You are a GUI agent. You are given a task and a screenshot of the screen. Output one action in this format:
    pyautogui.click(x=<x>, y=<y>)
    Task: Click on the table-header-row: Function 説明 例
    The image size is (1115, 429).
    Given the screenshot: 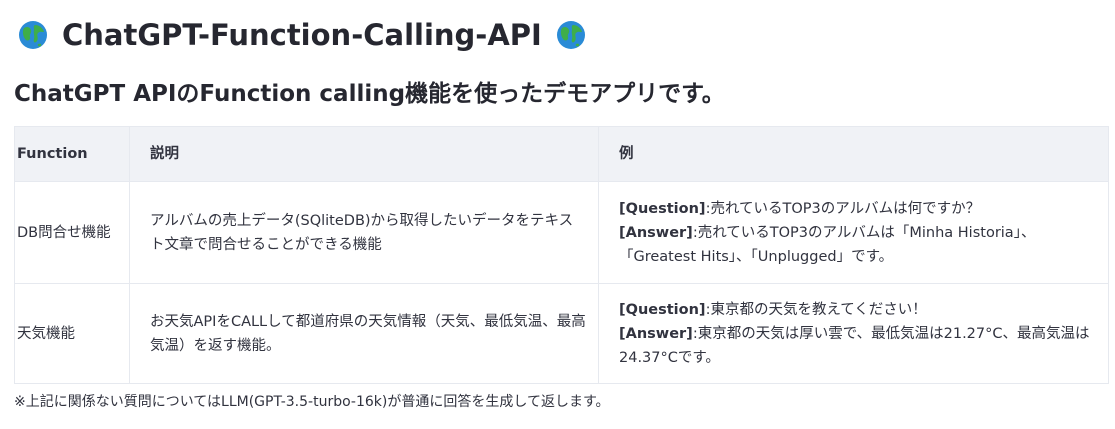 What is the action you would take?
    pyautogui.click(x=561, y=154)
    